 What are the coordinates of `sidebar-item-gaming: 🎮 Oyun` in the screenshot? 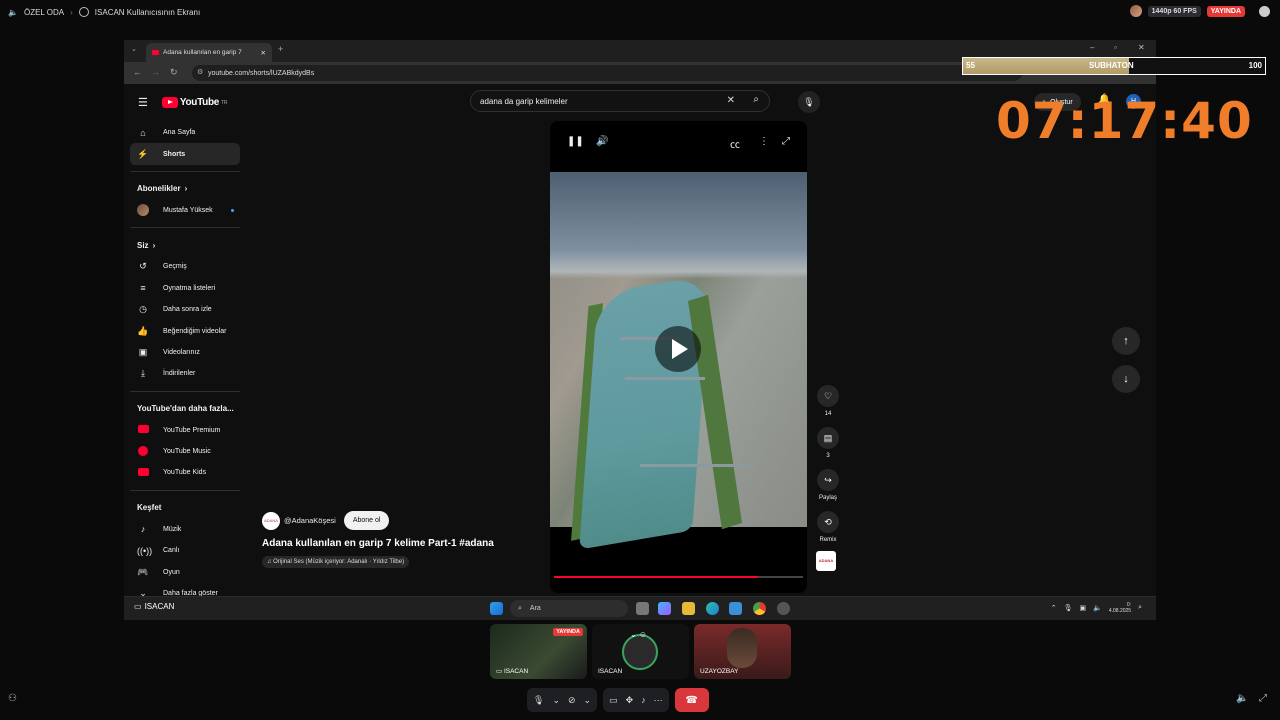 It's located at (185, 571).